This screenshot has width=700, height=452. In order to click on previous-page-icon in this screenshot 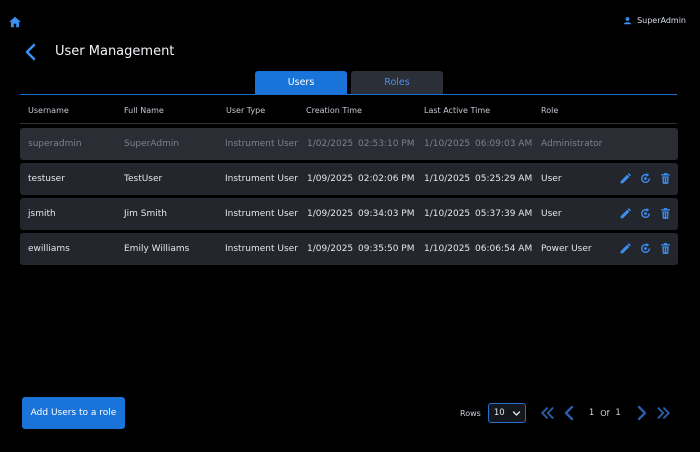, I will do `click(569, 413)`.